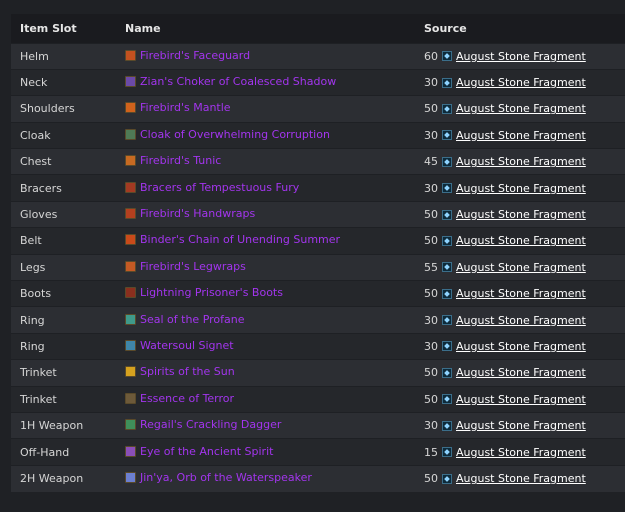  I want to click on item-name-cell: Cloak of Overwhelming Corruption, so click(265, 135).